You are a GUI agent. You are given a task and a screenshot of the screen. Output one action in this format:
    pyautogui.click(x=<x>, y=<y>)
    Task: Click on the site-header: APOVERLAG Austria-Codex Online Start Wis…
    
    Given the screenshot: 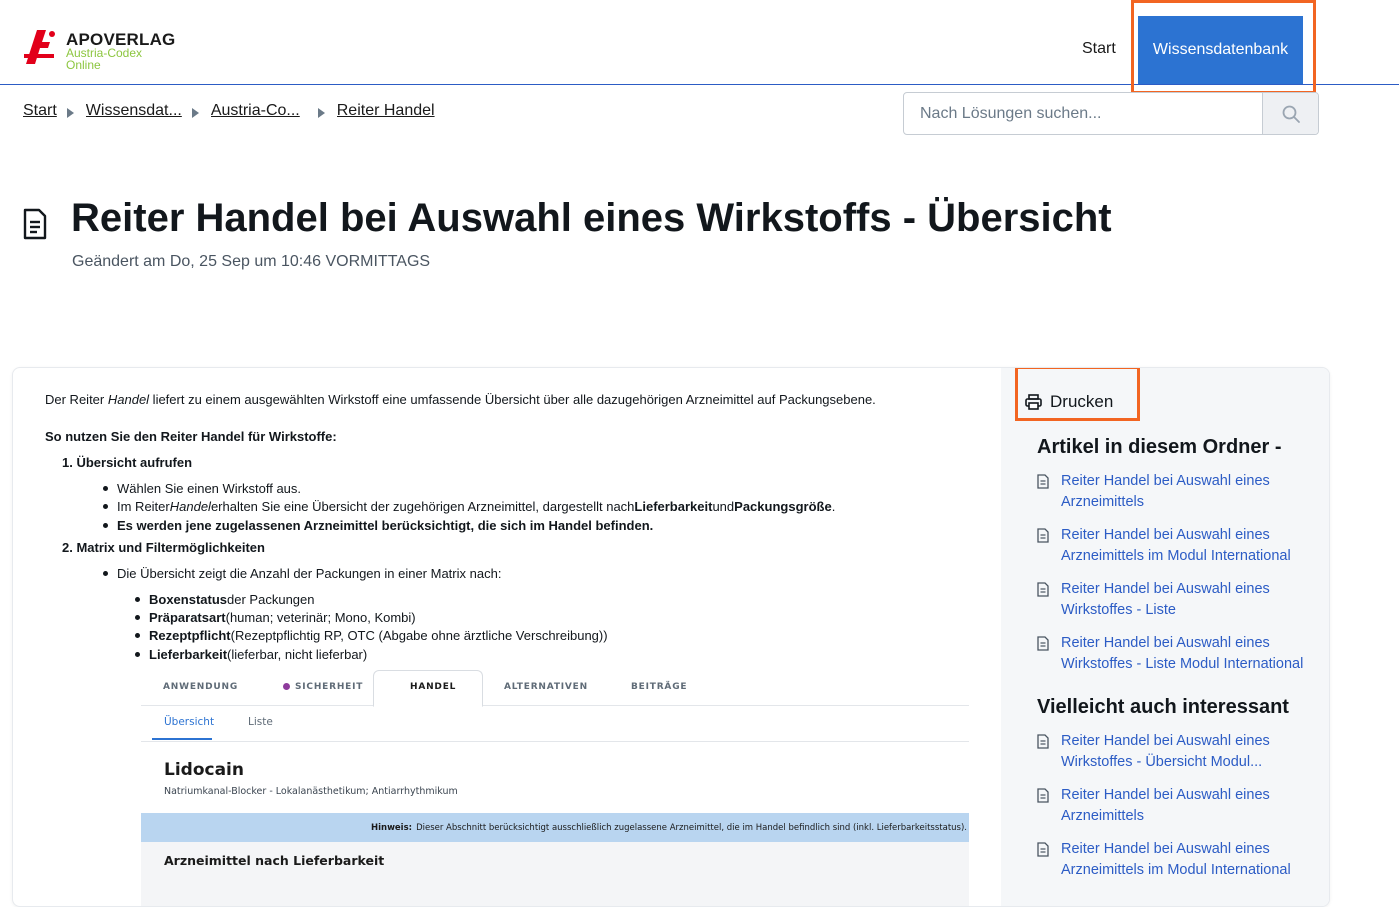 What is the action you would take?
    pyautogui.click(x=699, y=47)
    